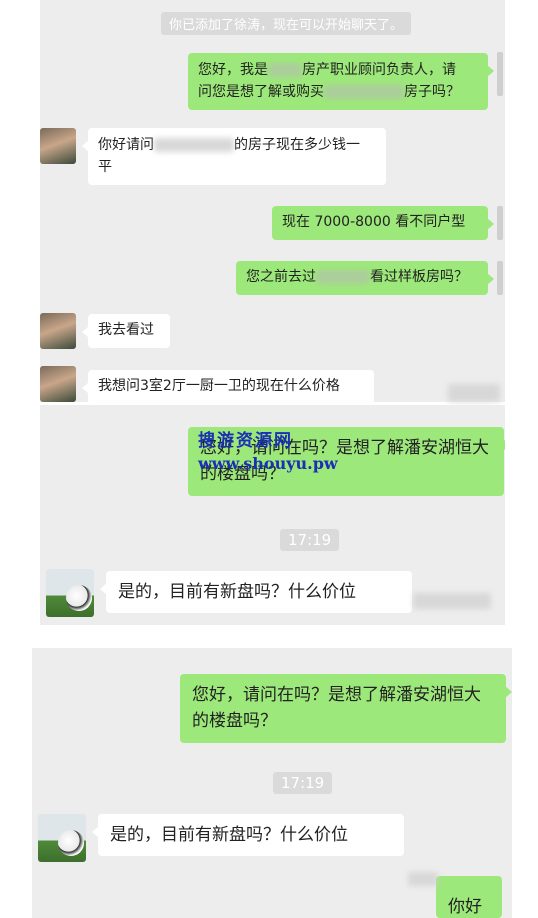 This screenshot has width=538, height=918. I want to click on msg-text: 您好，请问在吗？是想了解潘安湖恒大的楼盘吗？, so click(336, 708).